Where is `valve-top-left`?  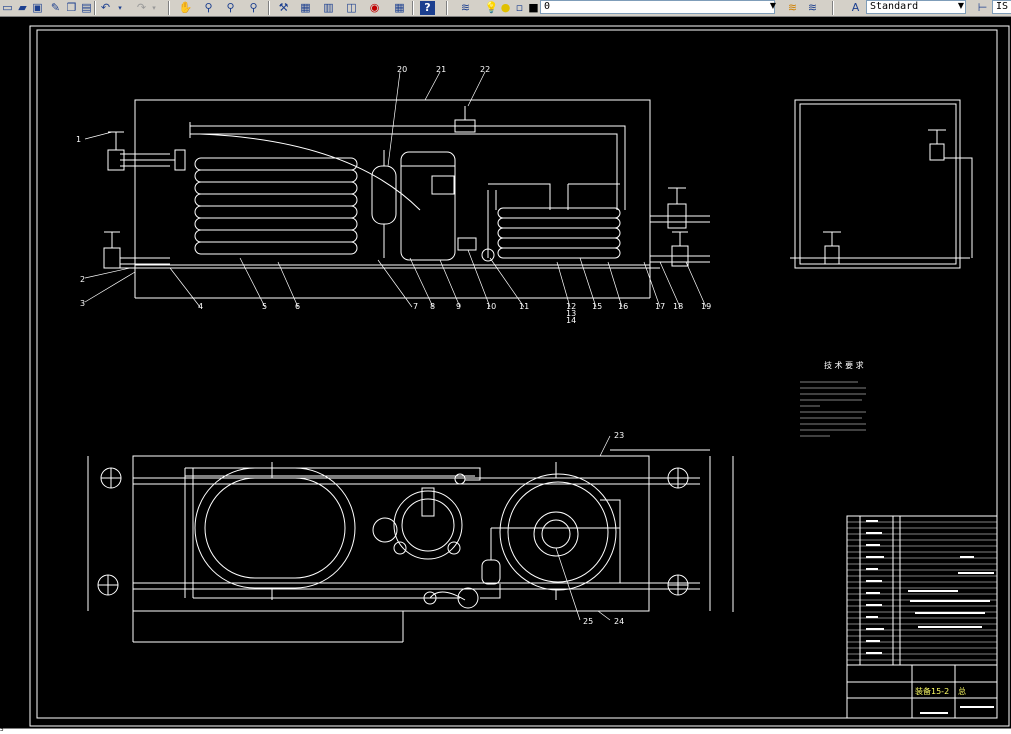
valve-top-left is located at coordinates (111, 478).